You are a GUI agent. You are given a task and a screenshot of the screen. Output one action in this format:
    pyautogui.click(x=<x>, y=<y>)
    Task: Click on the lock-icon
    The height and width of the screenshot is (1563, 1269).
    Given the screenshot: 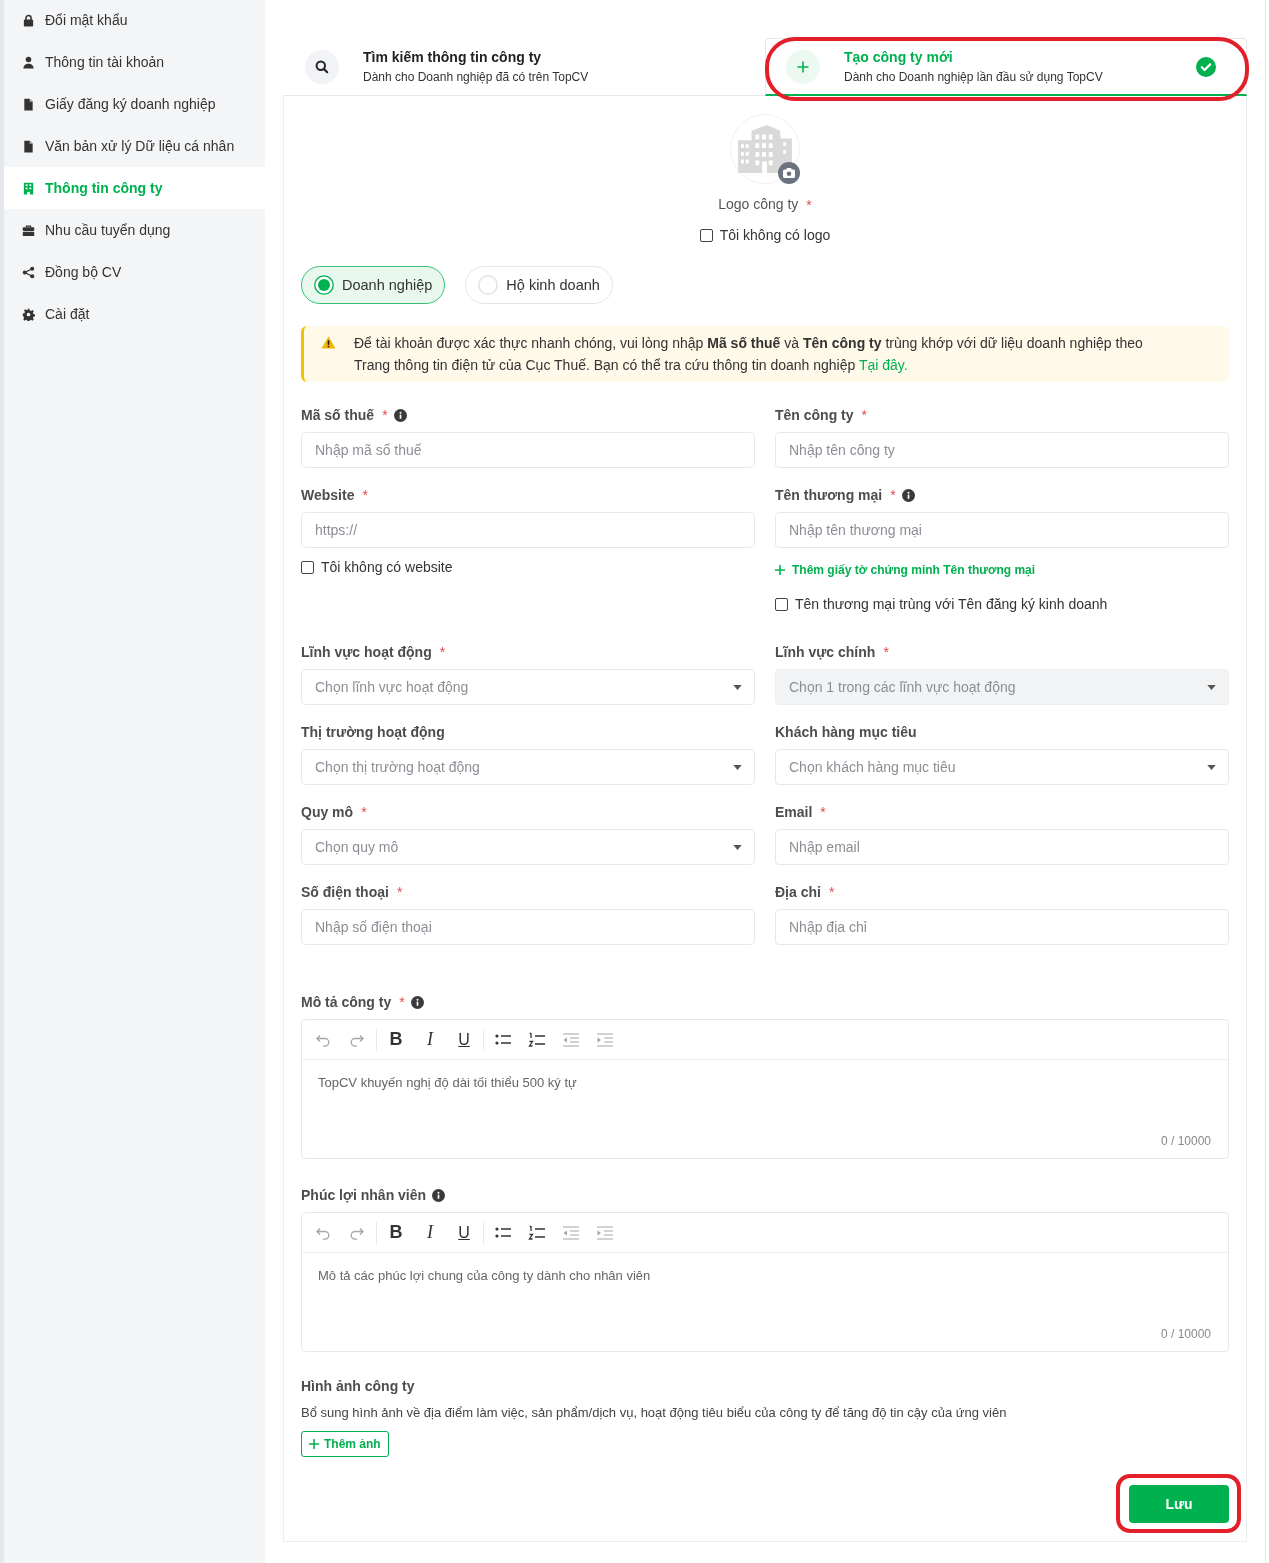 What is the action you would take?
    pyautogui.click(x=28, y=20)
    